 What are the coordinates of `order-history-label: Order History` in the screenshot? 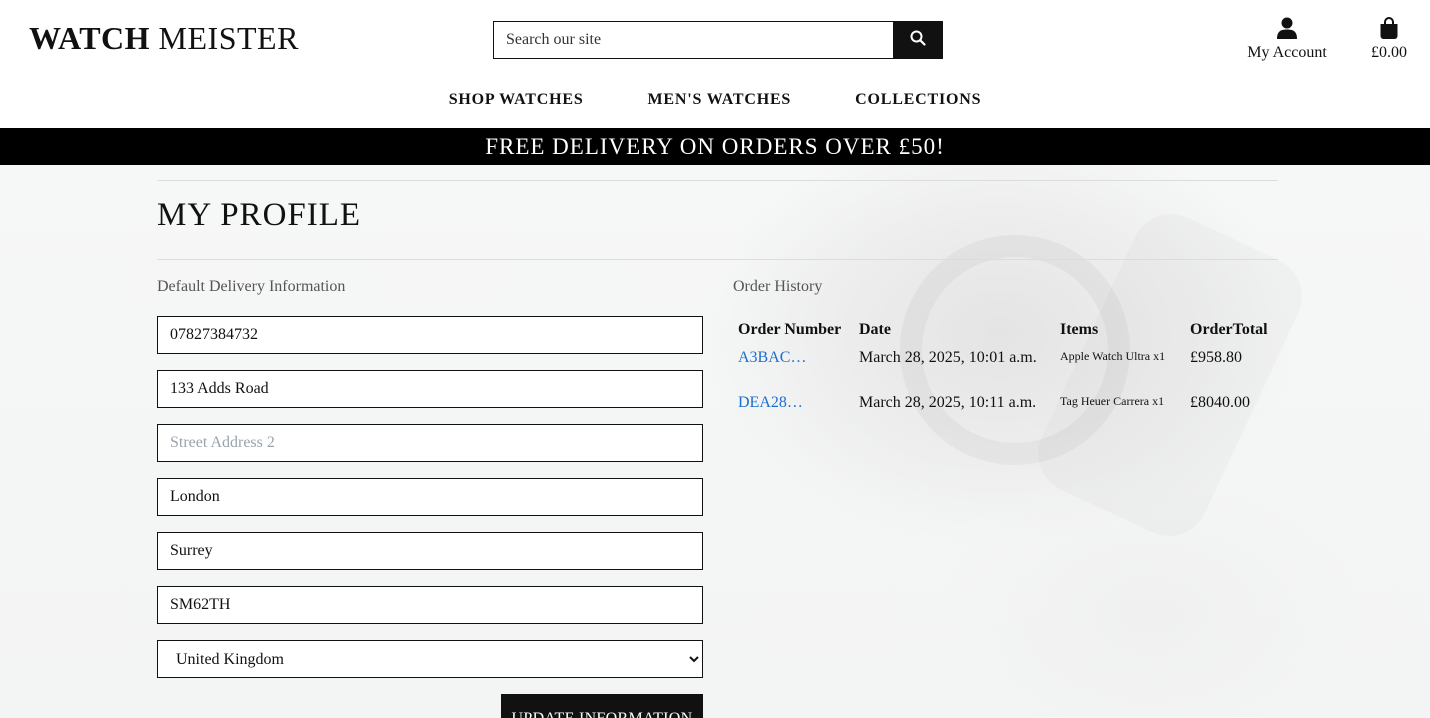 It's located at (778, 286).